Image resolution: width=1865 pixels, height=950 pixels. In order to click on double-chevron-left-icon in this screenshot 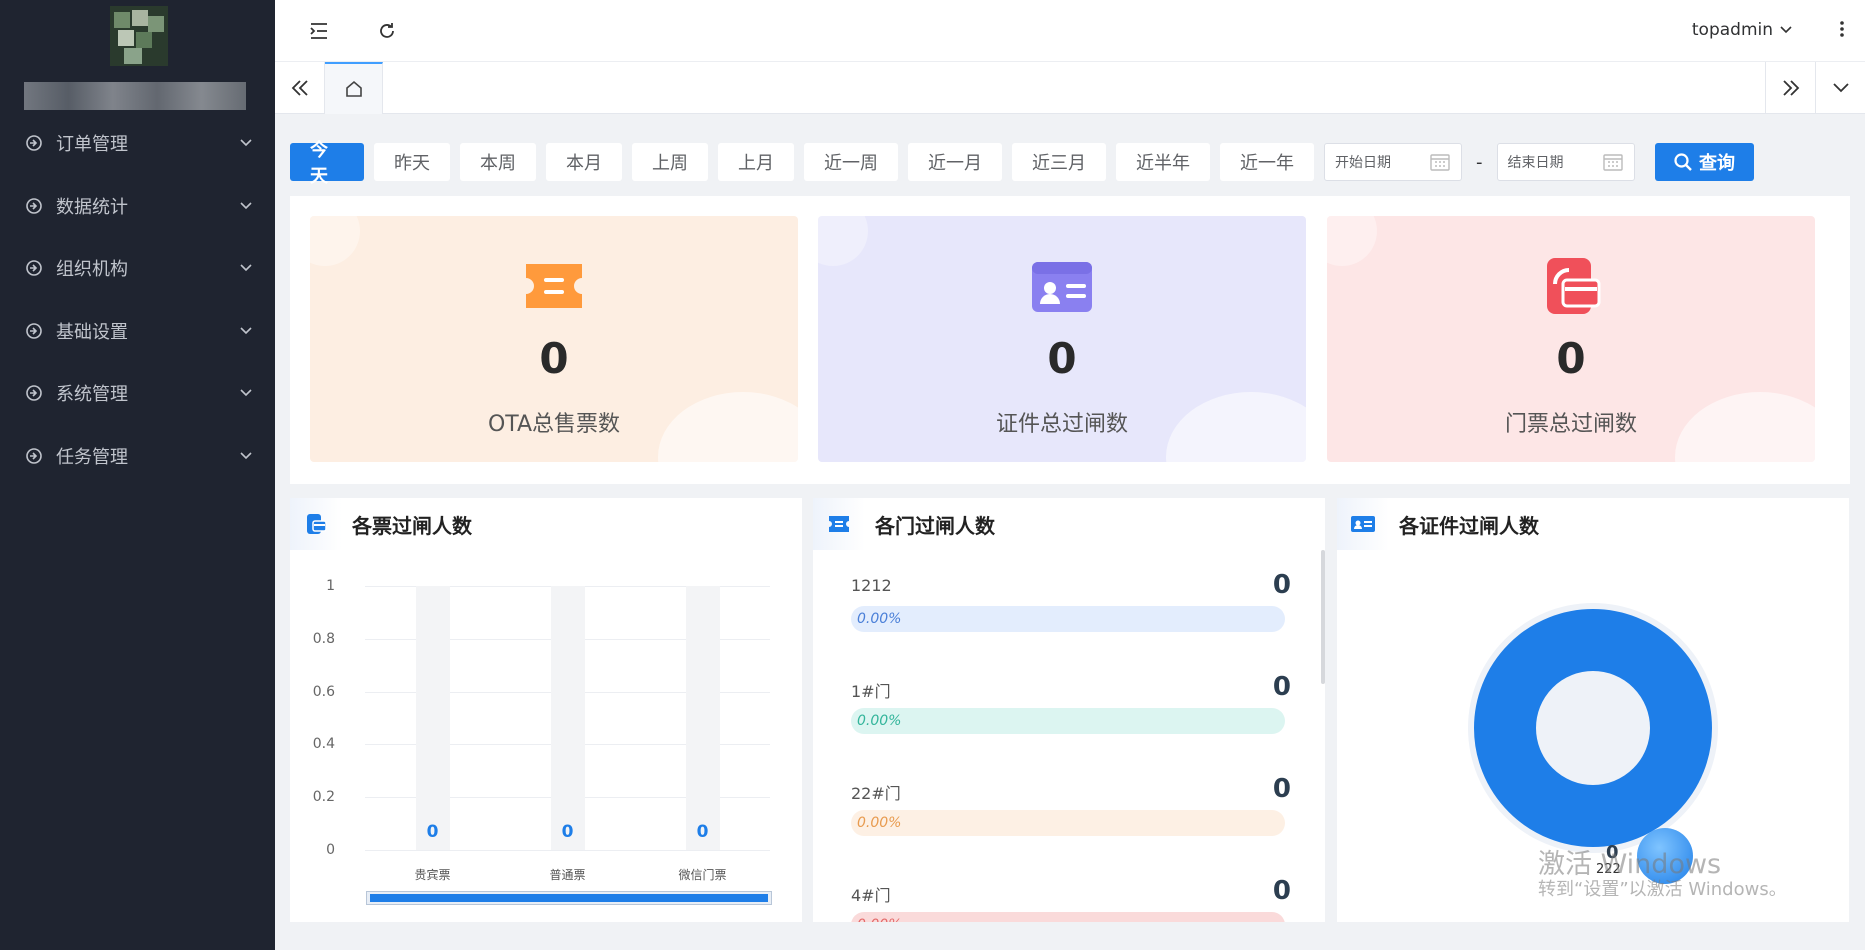, I will do `click(299, 88)`.